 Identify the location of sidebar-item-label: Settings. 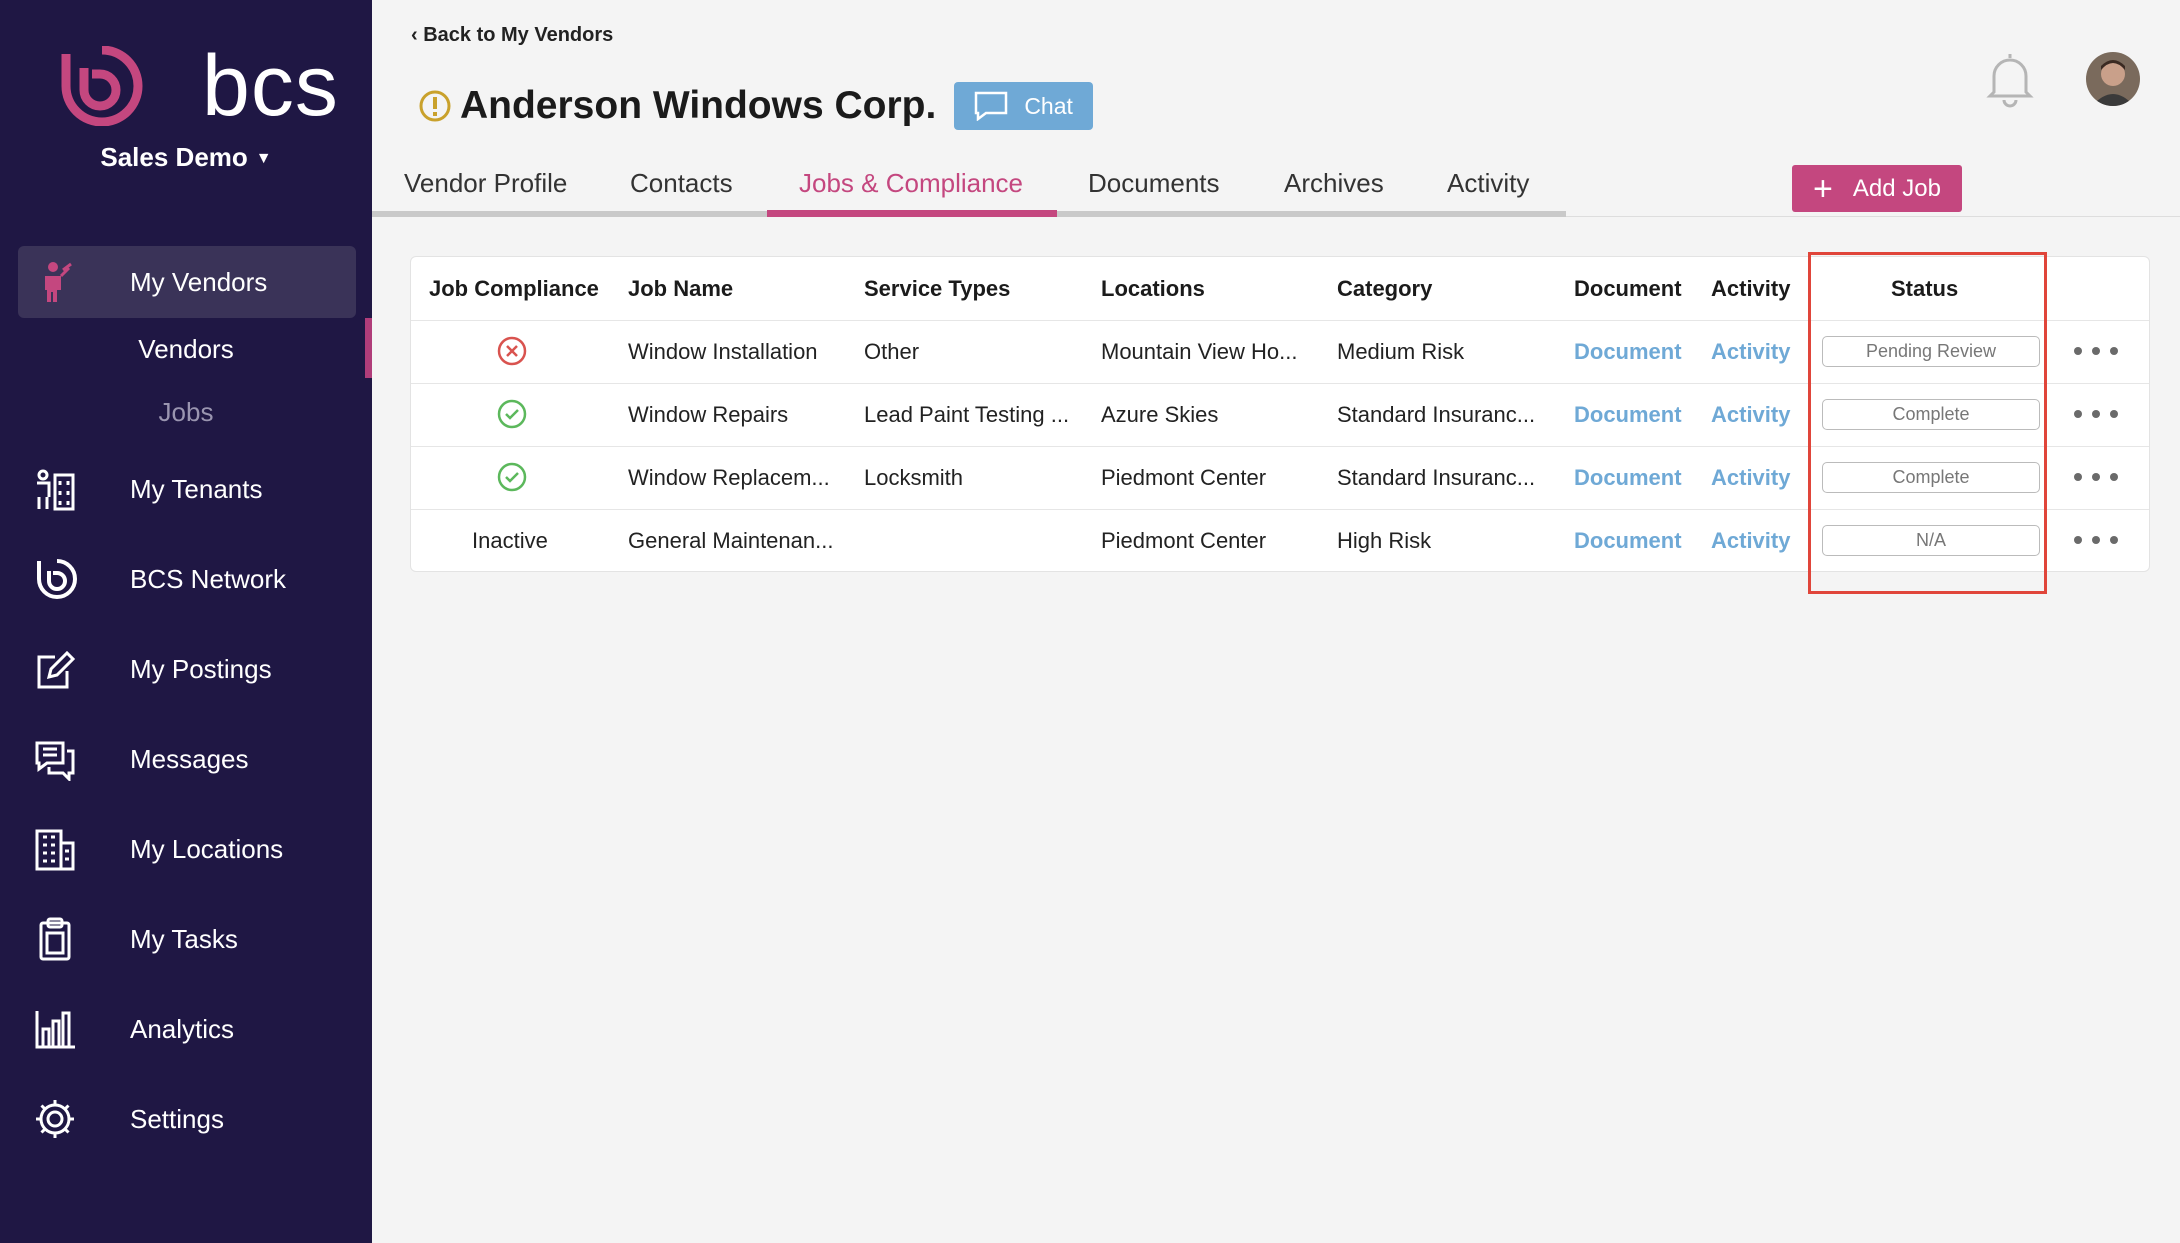
(177, 1118).